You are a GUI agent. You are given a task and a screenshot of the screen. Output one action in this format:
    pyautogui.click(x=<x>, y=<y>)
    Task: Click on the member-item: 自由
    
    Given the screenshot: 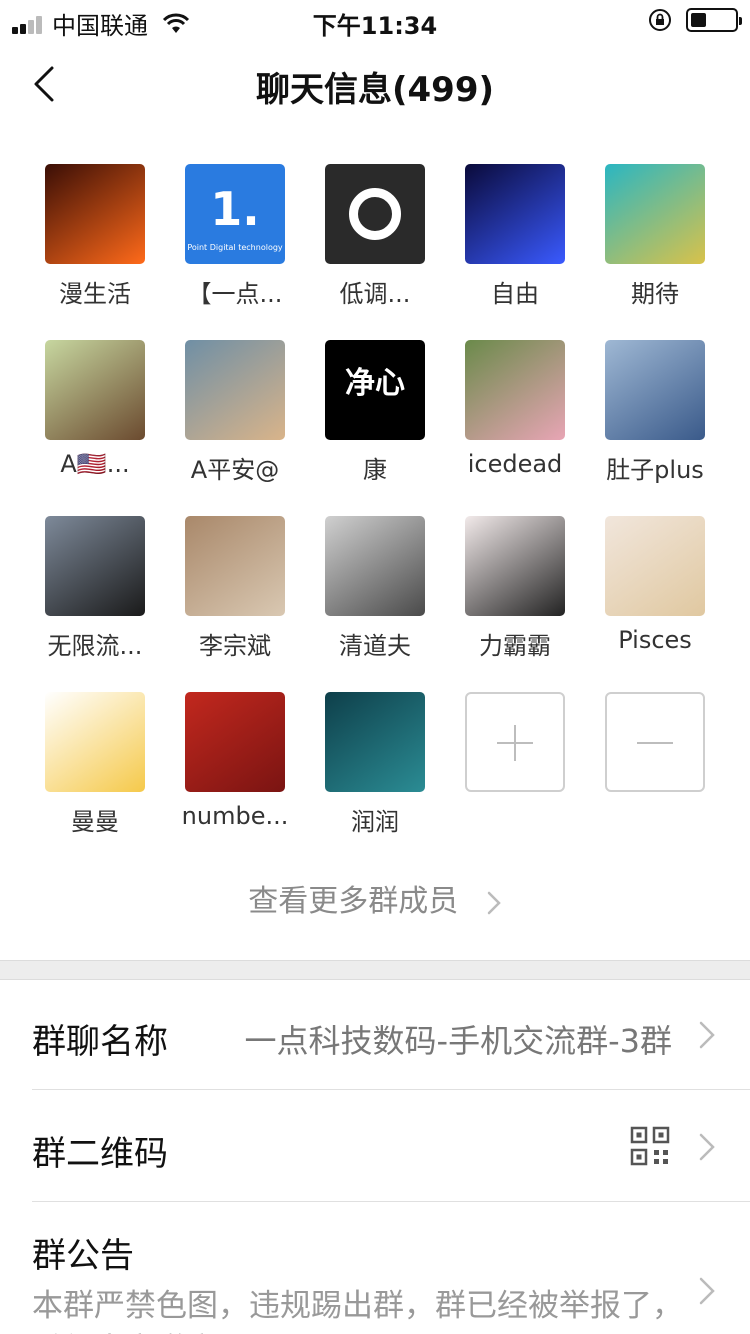 What is the action you would take?
    pyautogui.click(x=515, y=236)
    